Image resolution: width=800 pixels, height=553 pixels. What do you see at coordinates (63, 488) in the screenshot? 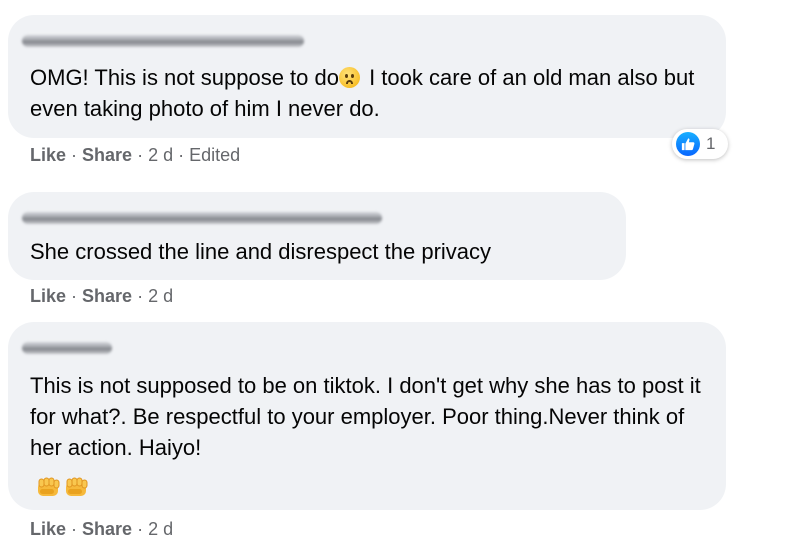
I see `emoji-row` at bounding box center [63, 488].